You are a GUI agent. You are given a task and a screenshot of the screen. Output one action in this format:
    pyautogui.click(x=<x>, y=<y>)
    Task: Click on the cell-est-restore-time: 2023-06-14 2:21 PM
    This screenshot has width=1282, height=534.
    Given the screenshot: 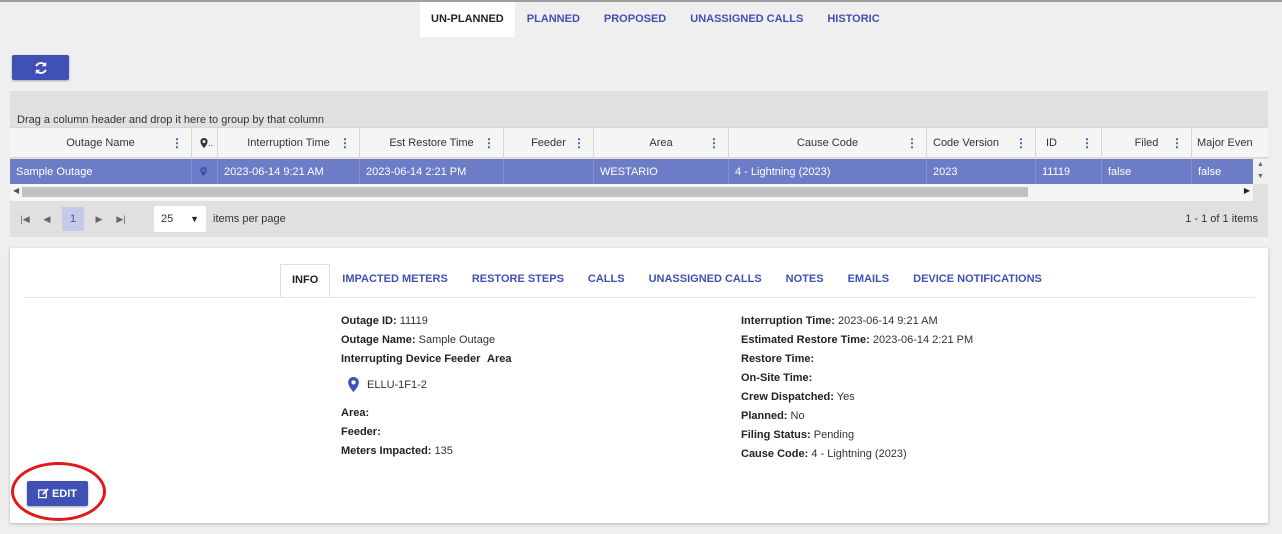 What is the action you would take?
    pyautogui.click(x=432, y=171)
    